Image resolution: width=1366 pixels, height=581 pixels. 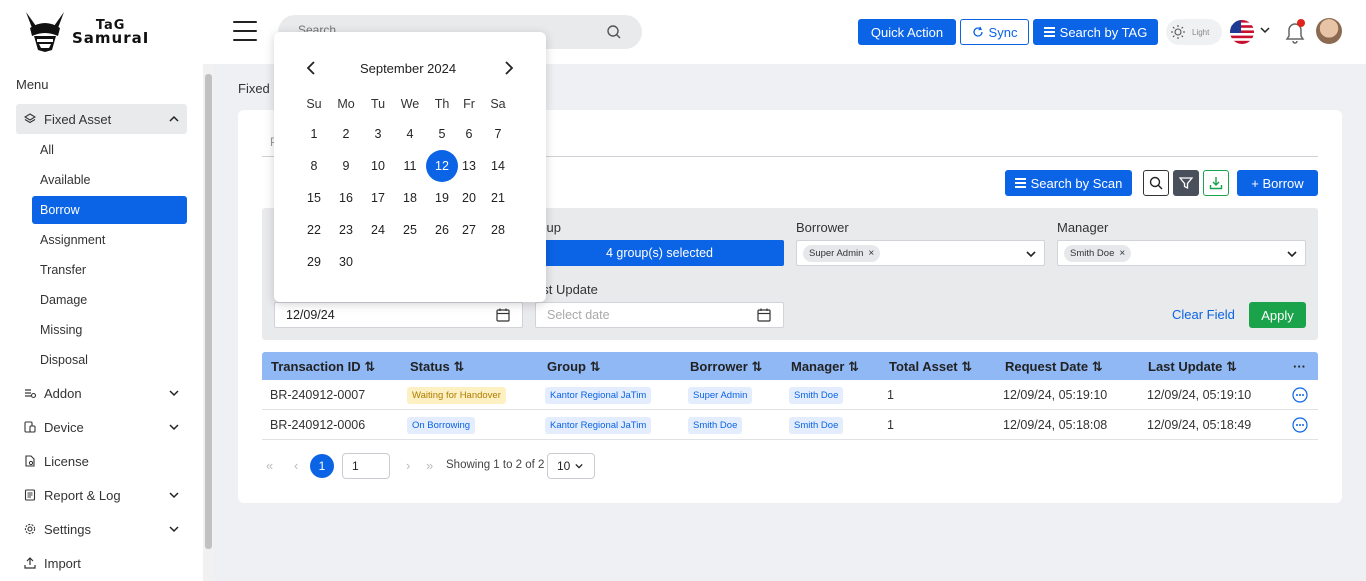 What do you see at coordinates (410, 134) in the screenshot?
I see `calendar-day: 4` at bounding box center [410, 134].